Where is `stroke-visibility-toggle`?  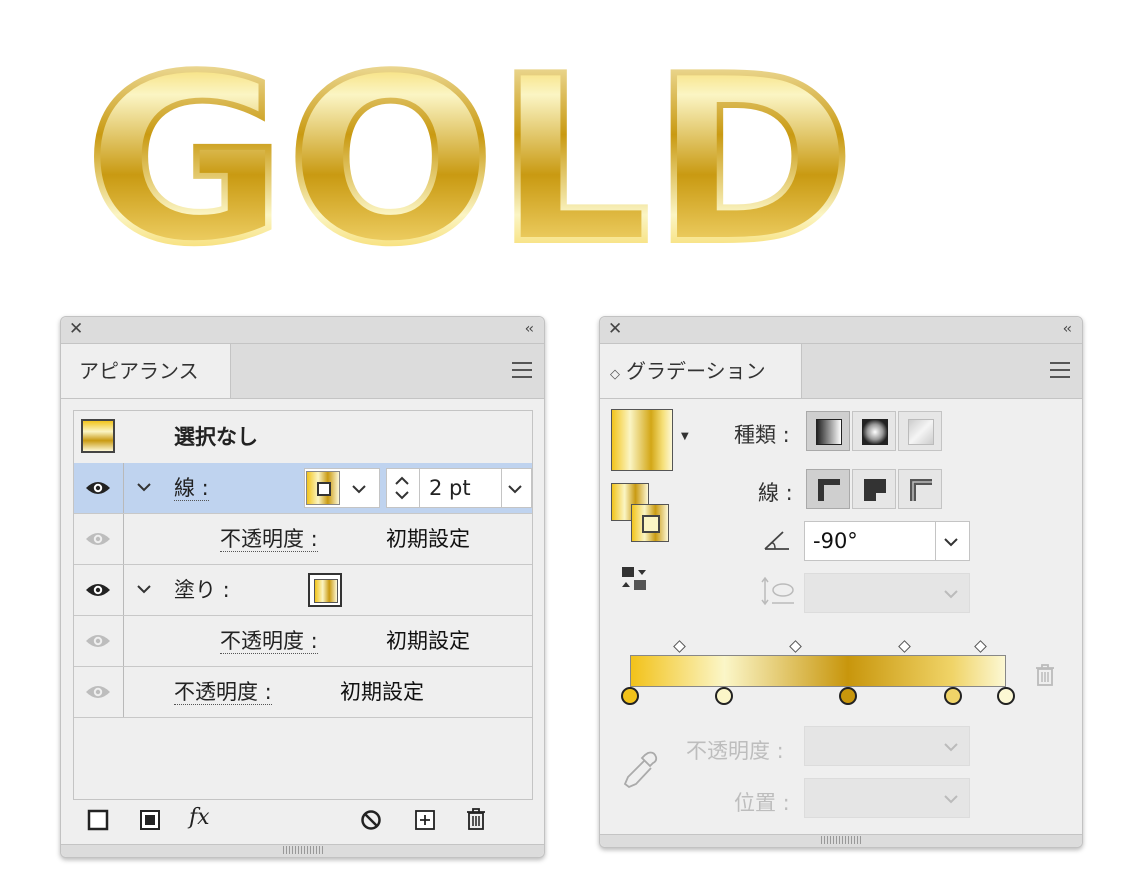
stroke-visibility-toggle is located at coordinates (99, 488).